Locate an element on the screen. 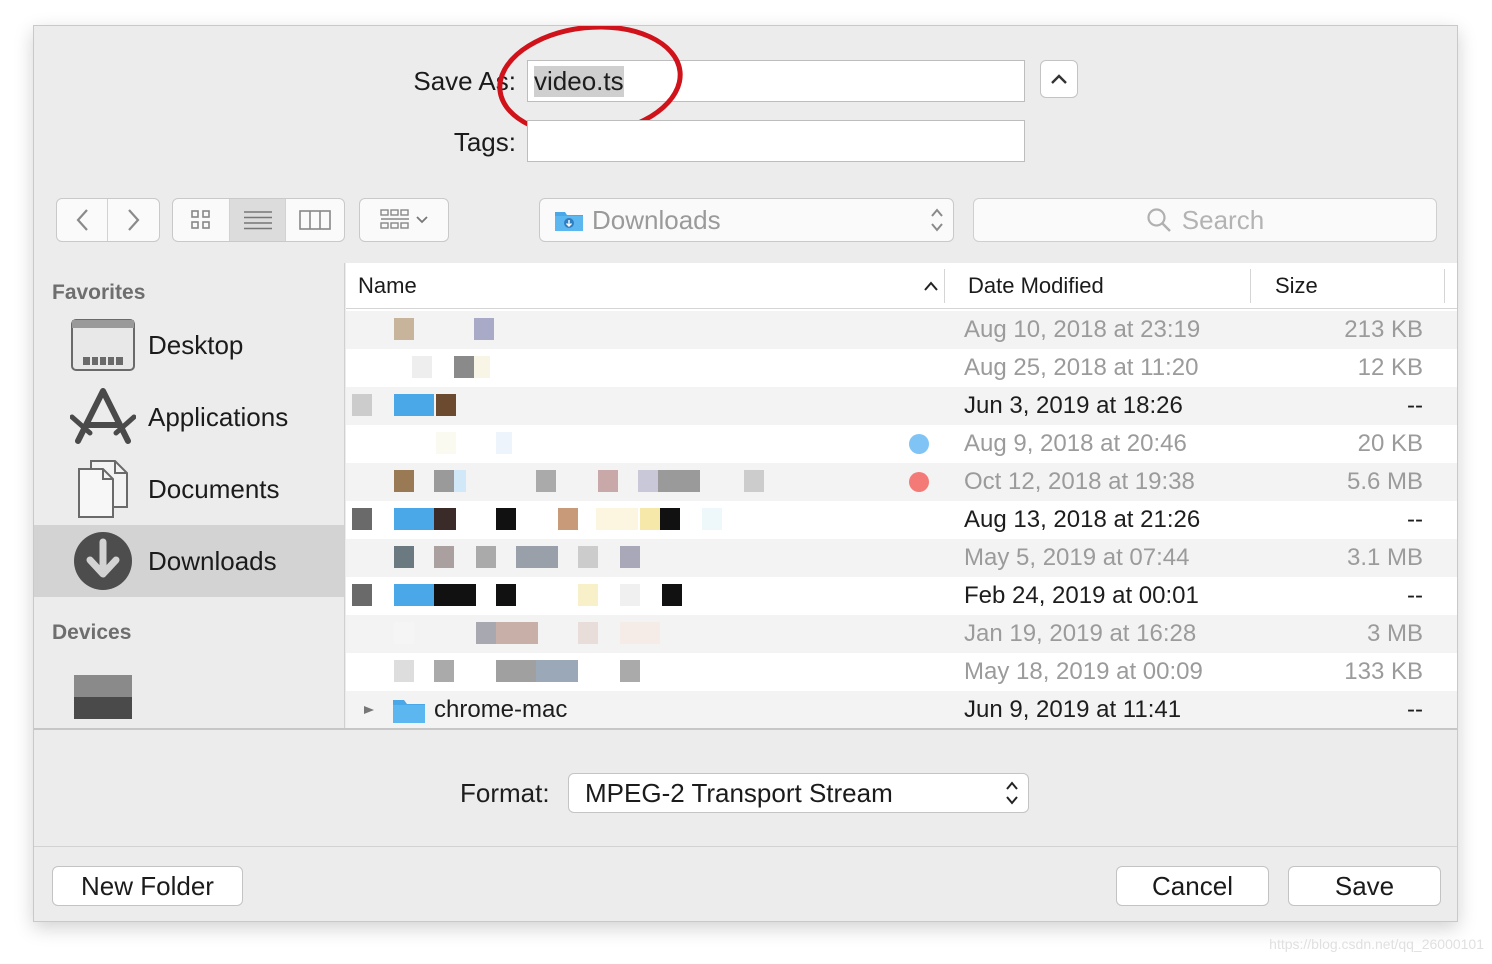 The image size is (1492, 964). save-as-label: Save As: is located at coordinates (464, 81).